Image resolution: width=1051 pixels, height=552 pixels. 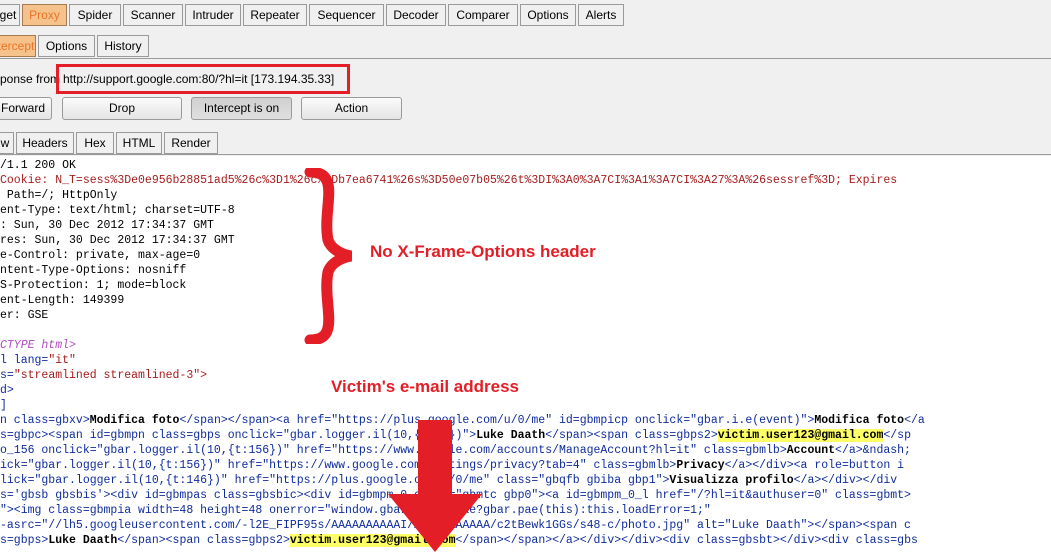 I want to click on code-text: </a></div><a role=button i, so click(x=814, y=465).